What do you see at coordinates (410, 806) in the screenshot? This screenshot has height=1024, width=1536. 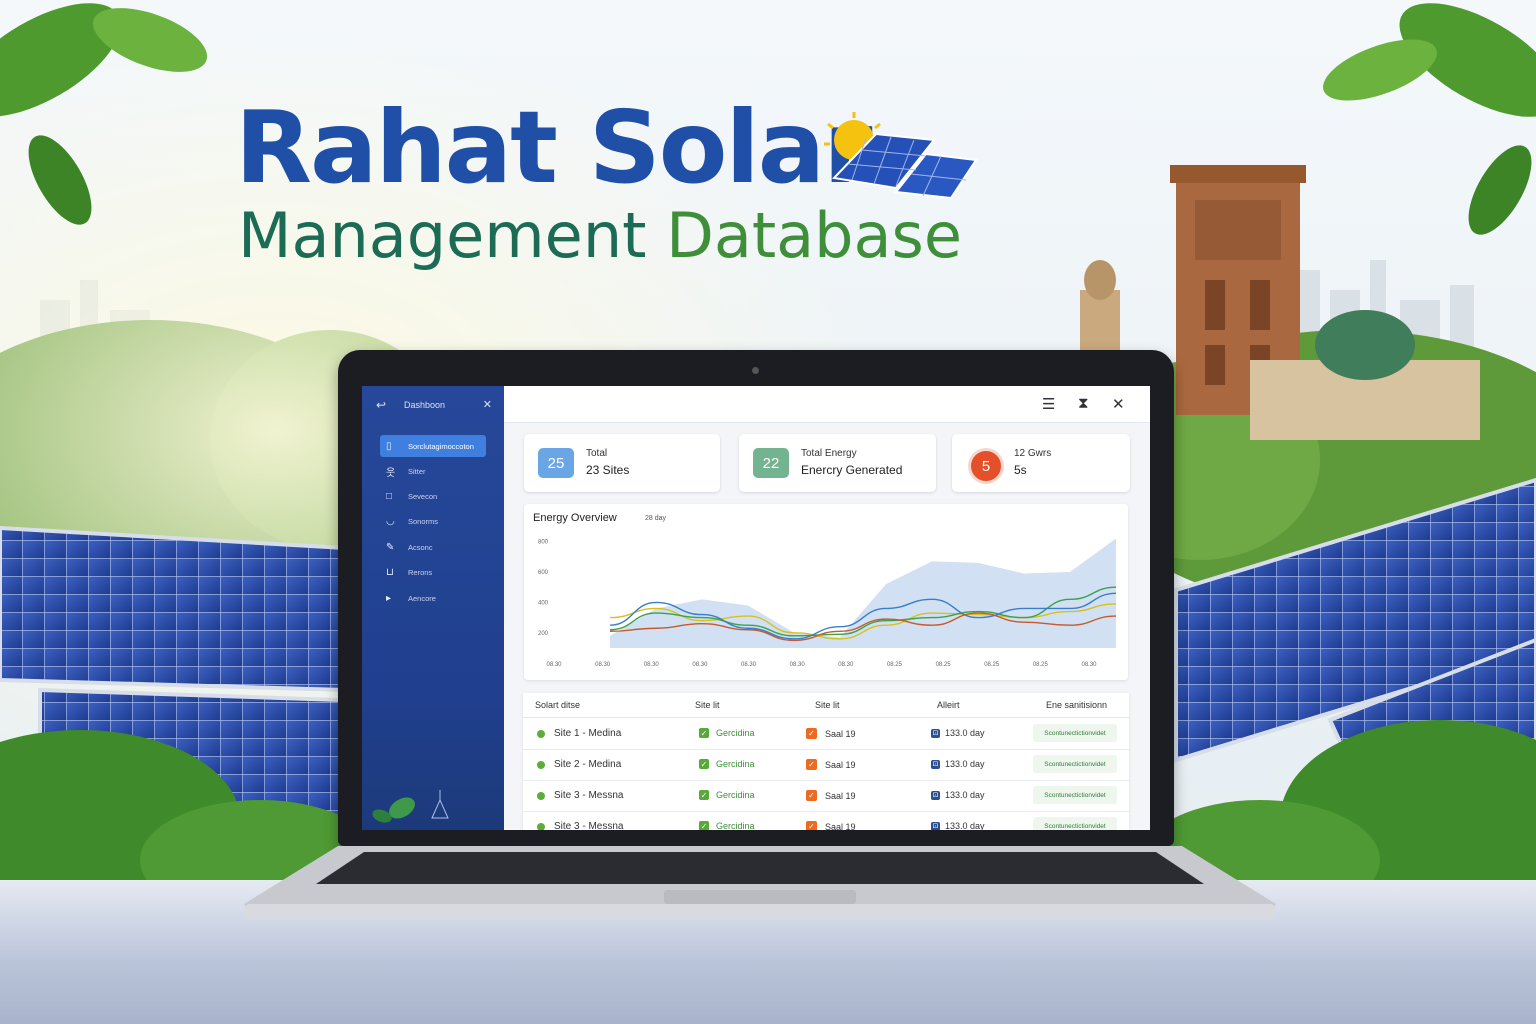 I see `leaf-decoration-icon` at bounding box center [410, 806].